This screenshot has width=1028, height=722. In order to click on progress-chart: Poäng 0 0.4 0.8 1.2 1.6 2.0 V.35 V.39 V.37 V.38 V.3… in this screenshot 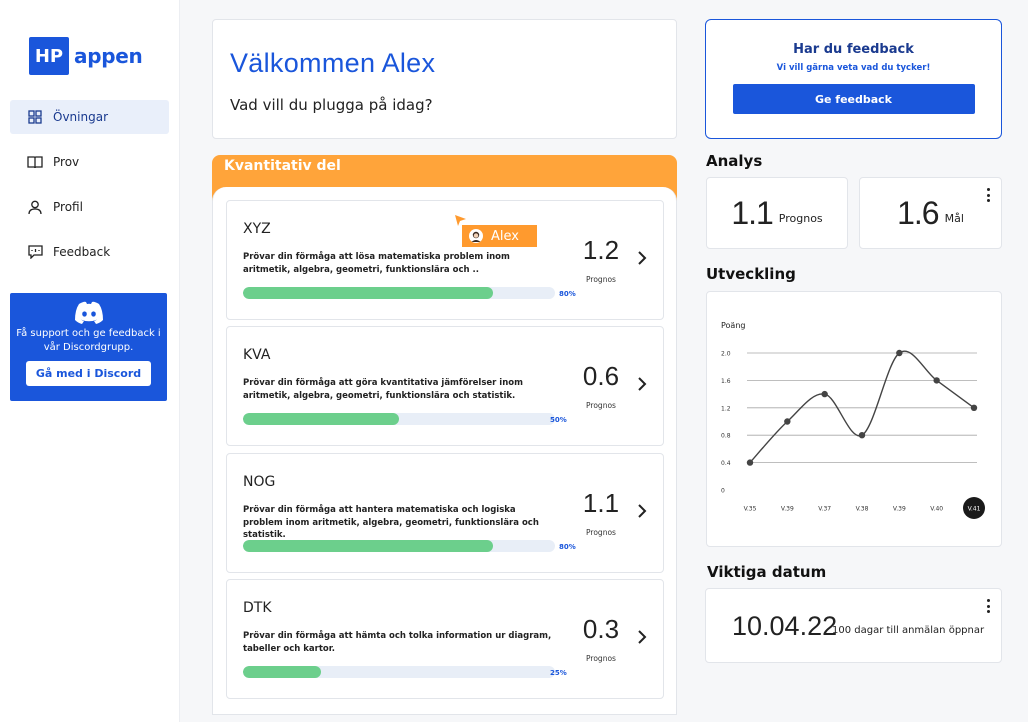, I will do `click(854, 419)`.